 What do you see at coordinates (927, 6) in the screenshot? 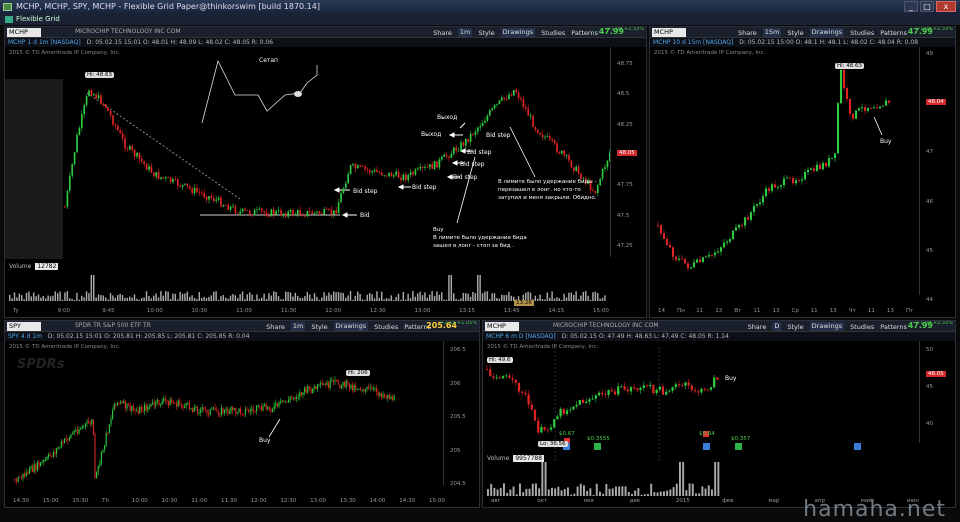
I see `maximize-button: □` at bounding box center [927, 6].